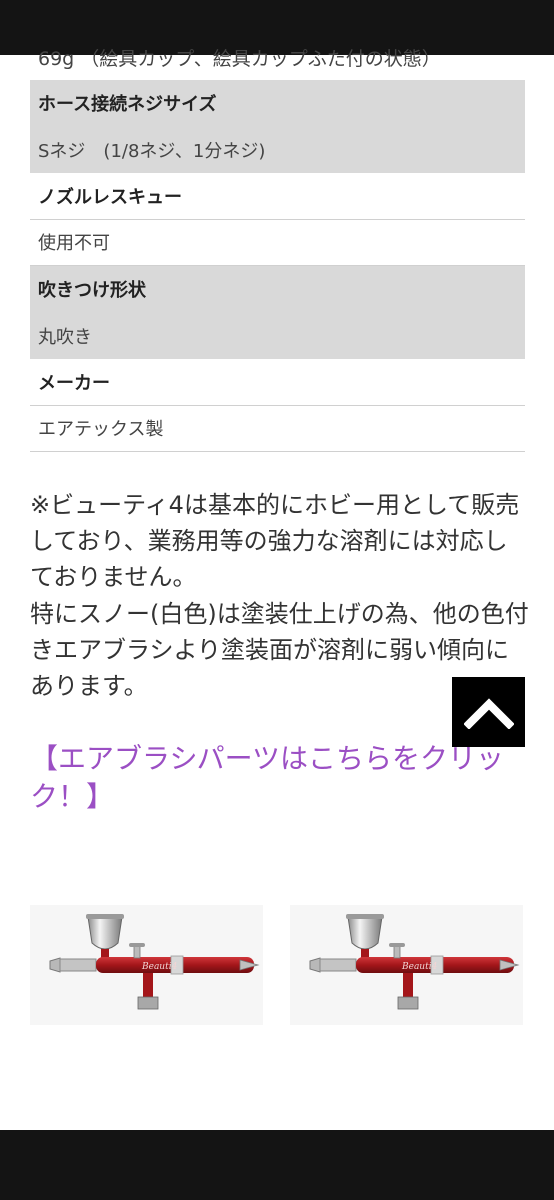 The image size is (554, 1200). I want to click on spec-partial-value: 69g （絵具カップ、絵具カップふた付の状態）, so click(239, 59).